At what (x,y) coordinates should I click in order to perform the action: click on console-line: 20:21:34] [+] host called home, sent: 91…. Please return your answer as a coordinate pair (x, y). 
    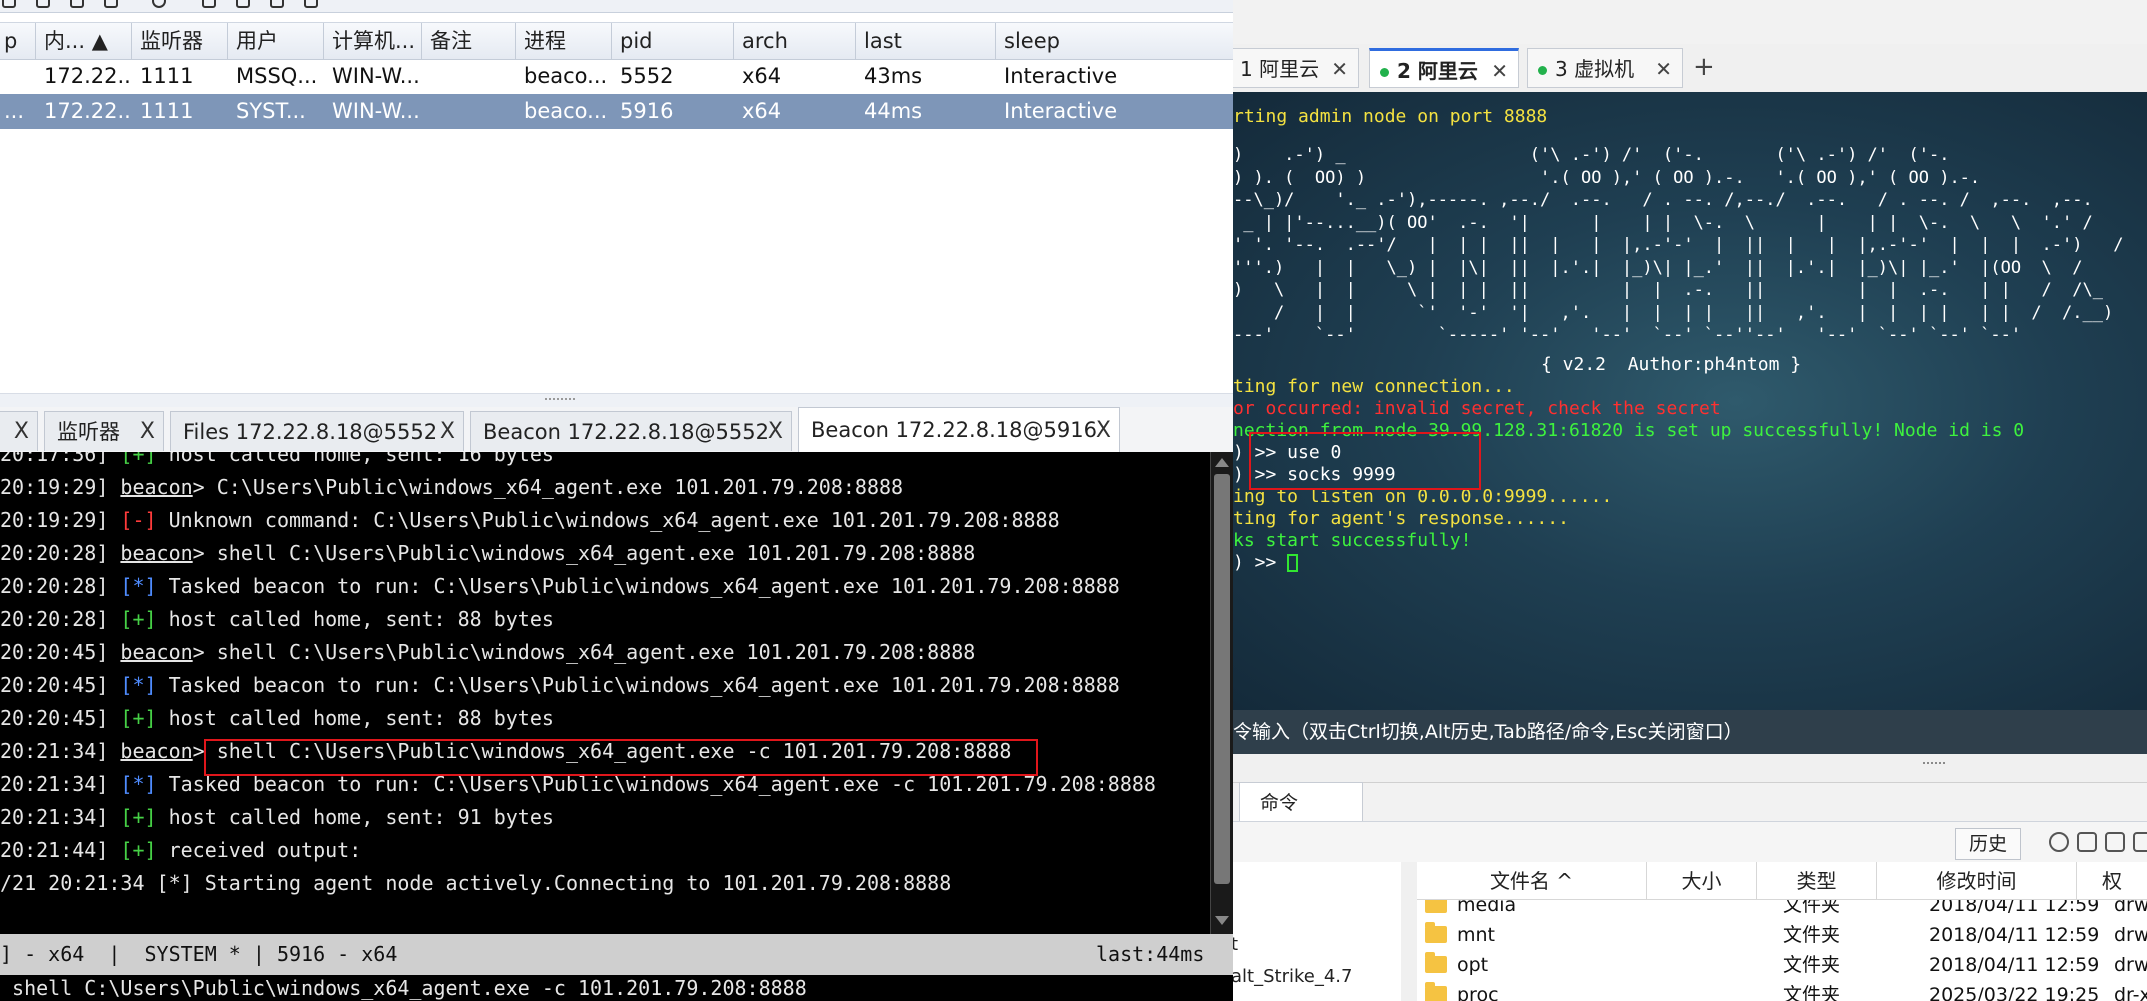
    Looking at the image, I should click on (277, 817).